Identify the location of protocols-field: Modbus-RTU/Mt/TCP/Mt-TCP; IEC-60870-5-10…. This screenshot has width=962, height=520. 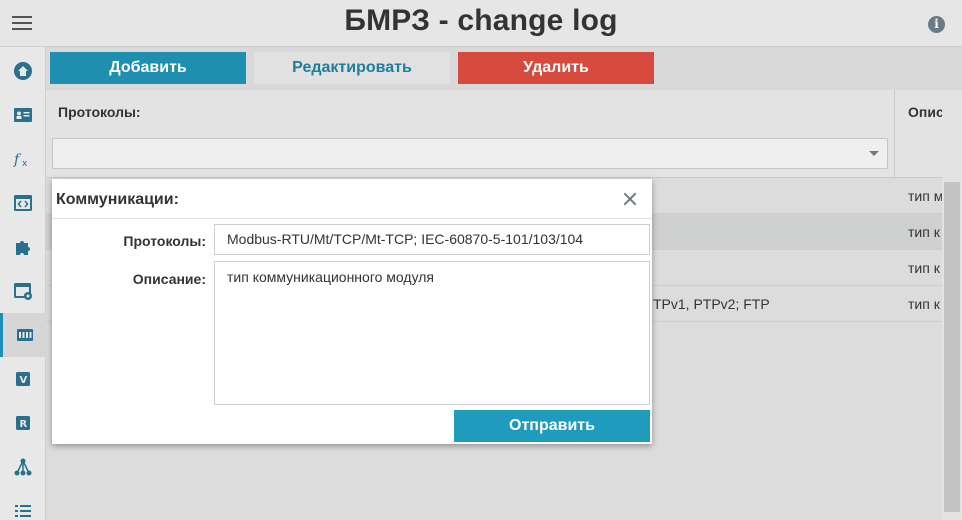
(432, 239).